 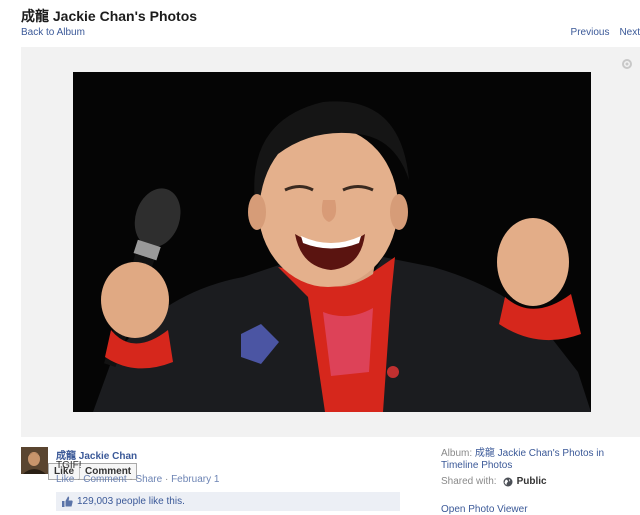 What do you see at coordinates (69, 465) in the screenshot?
I see `post-caption: TGIF!` at bounding box center [69, 465].